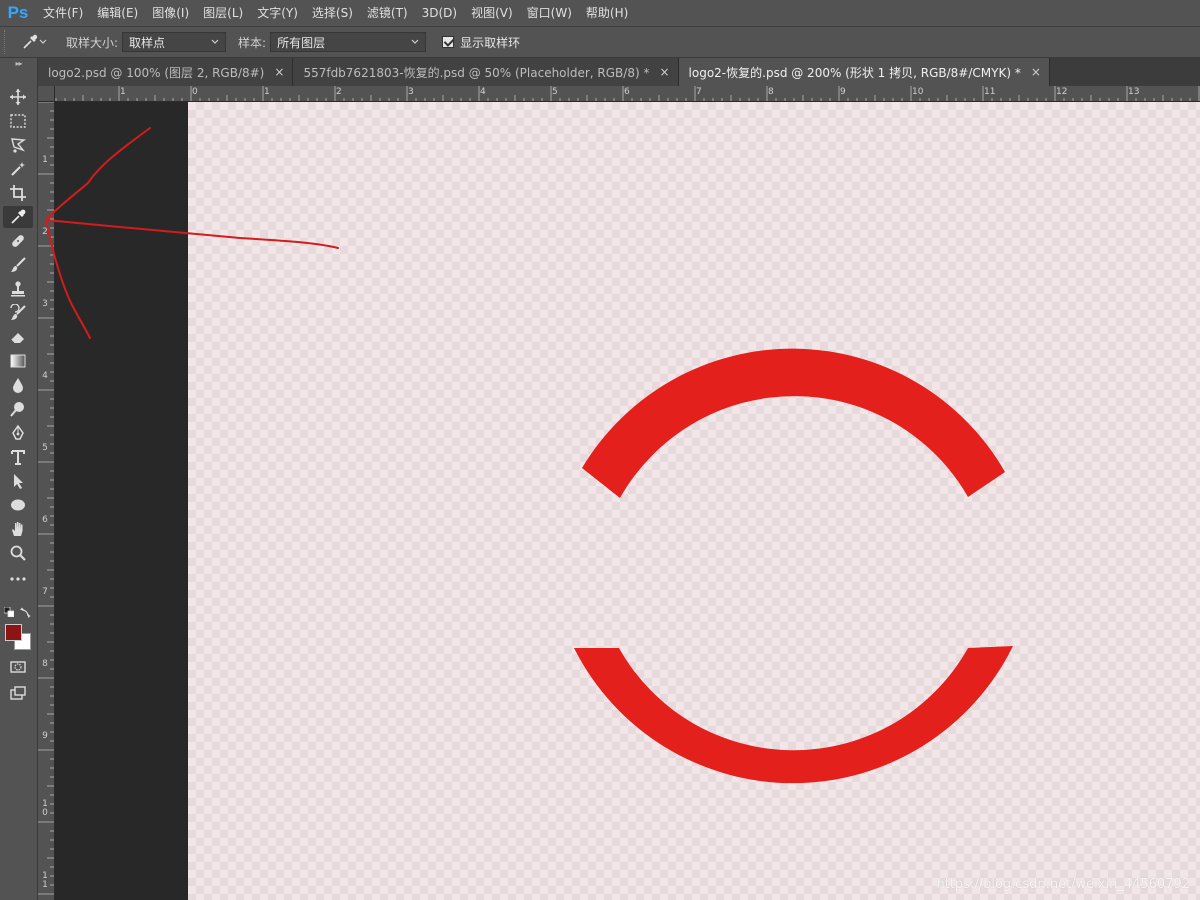 This screenshot has width=1200, height=900. I want to click on tool-lasso, so click(18, 145).